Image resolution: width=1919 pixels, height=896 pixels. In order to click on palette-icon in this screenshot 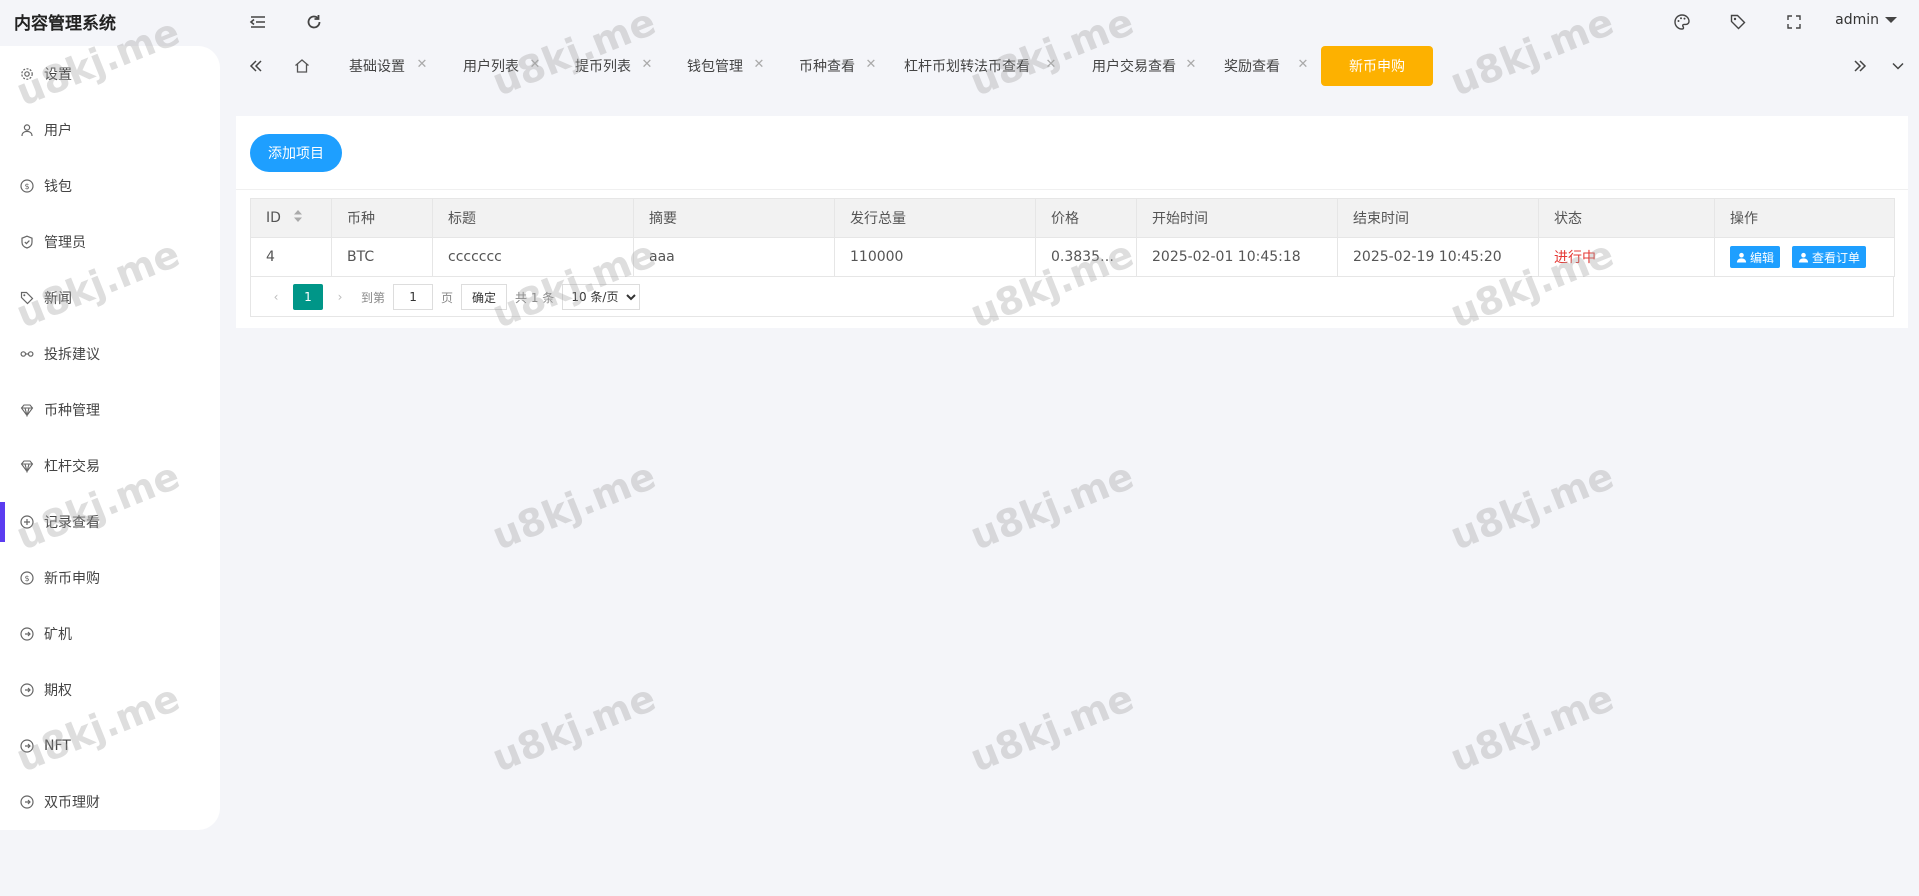, I will do `click(1682, 22)`.